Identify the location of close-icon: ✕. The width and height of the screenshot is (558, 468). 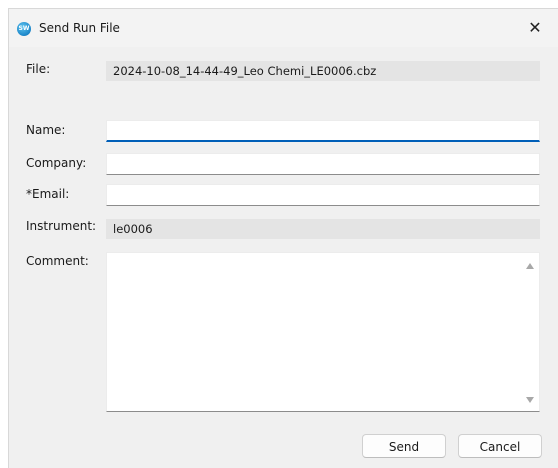
(535, 28).